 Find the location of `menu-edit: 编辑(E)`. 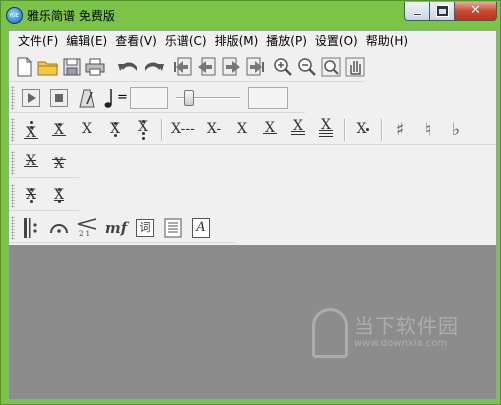

menu-edit: 编辑(E) is located at coordinates (86, 41).